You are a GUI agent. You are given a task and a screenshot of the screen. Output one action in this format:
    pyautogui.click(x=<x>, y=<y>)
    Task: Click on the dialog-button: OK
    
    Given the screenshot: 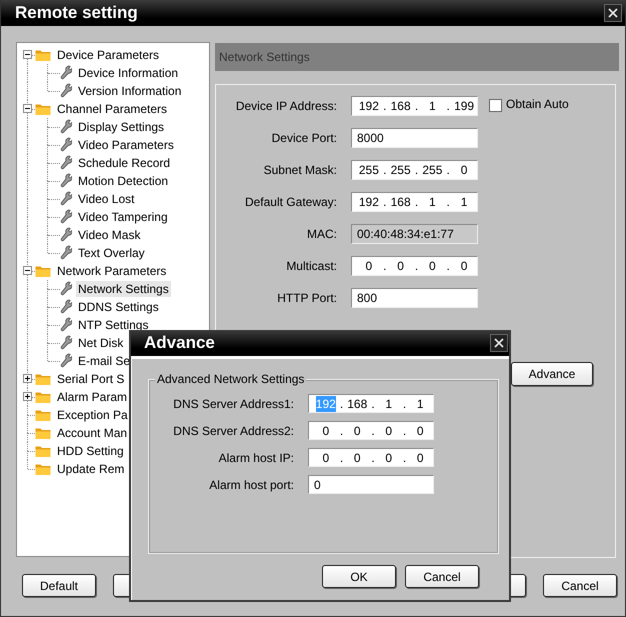 What is the action you would take?
    pyautogui.click(x=359, y=576)
    